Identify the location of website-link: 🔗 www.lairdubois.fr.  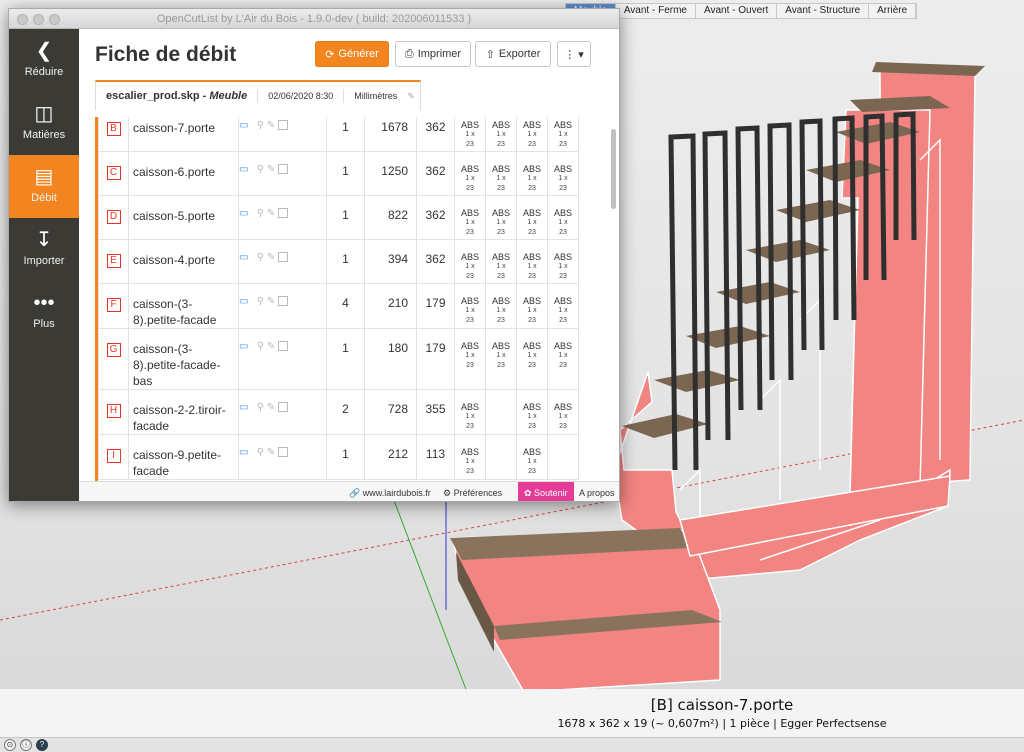
(390, 491).